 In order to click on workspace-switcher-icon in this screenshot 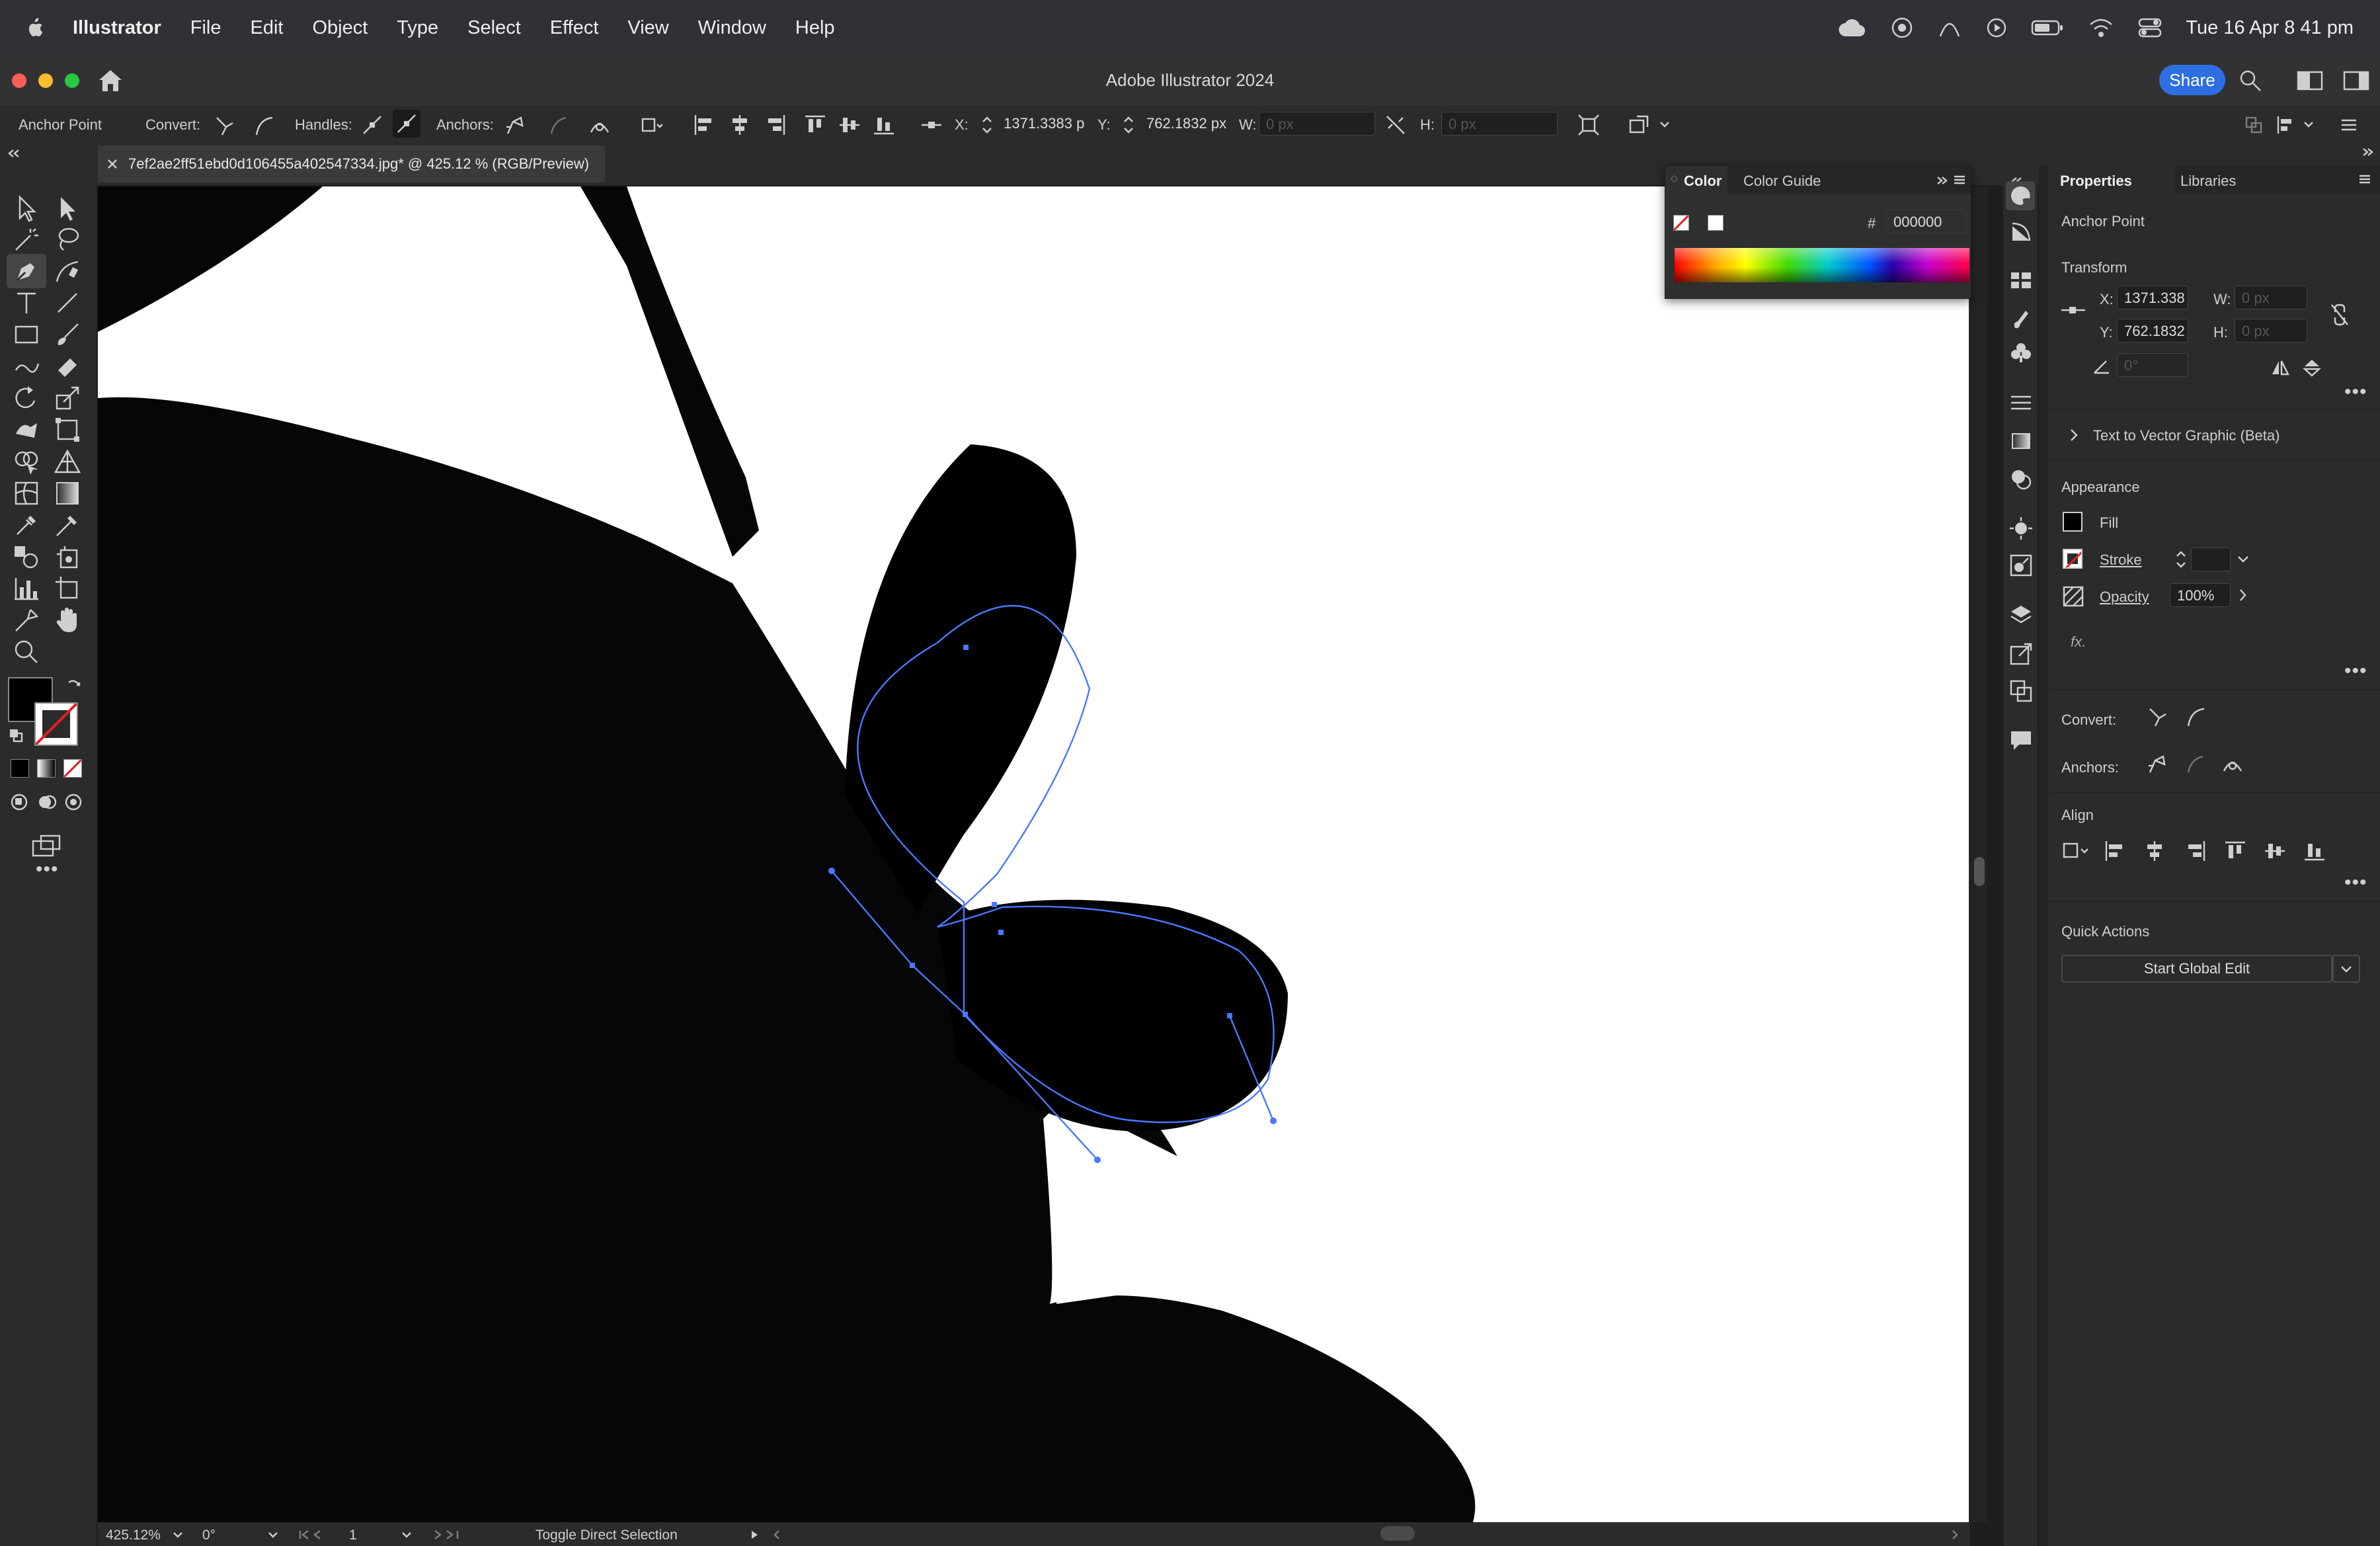, I will do `click(2356, 80)`.